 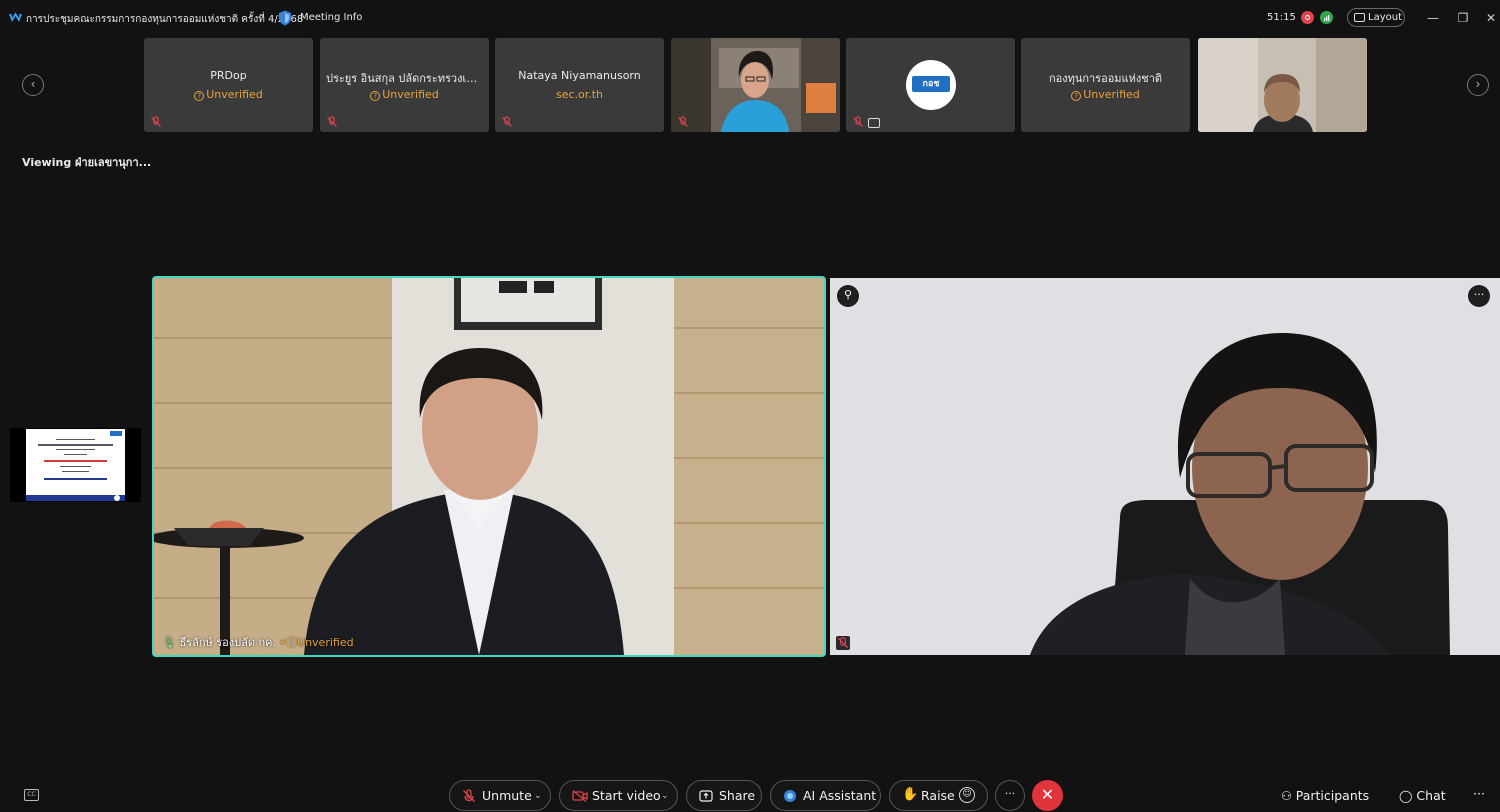 What do you see at coordinates (285, 18) in the screenshot?
I see `shield-icon` at bounding box center [285, 18].